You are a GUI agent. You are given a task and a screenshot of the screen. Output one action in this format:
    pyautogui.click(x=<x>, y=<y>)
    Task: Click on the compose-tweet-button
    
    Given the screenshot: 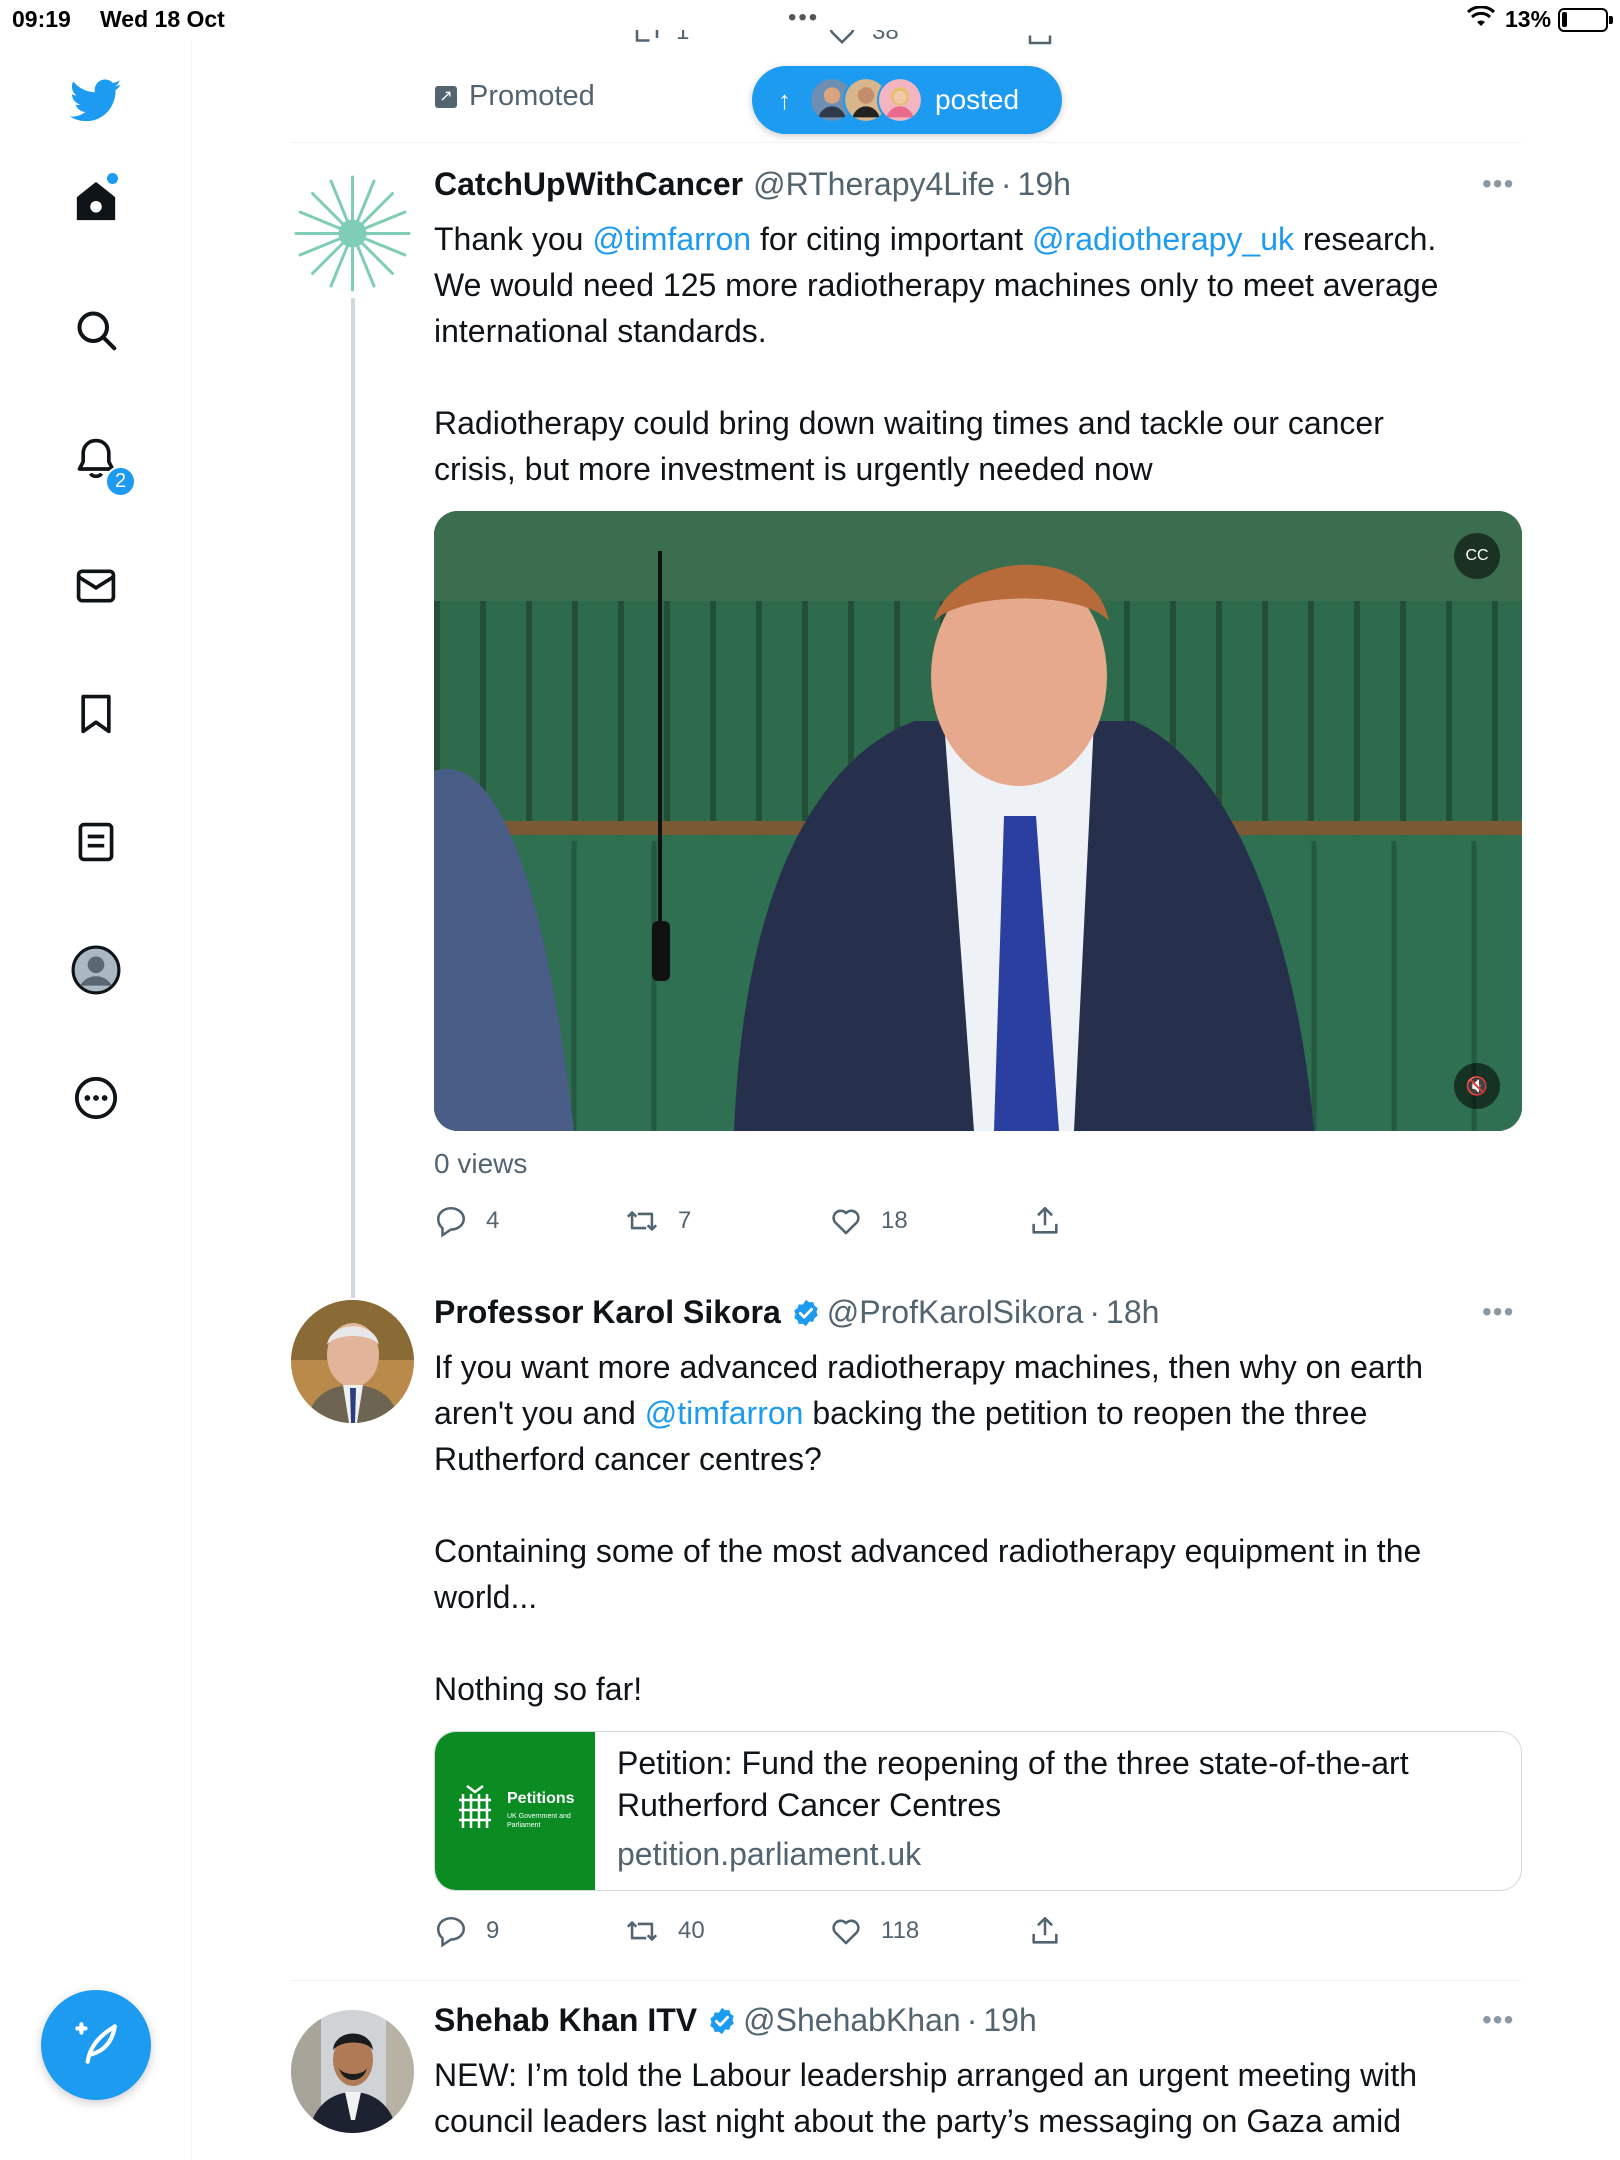 What is the action you would take?
    pyautogui.click(x=96, y=2045)
    